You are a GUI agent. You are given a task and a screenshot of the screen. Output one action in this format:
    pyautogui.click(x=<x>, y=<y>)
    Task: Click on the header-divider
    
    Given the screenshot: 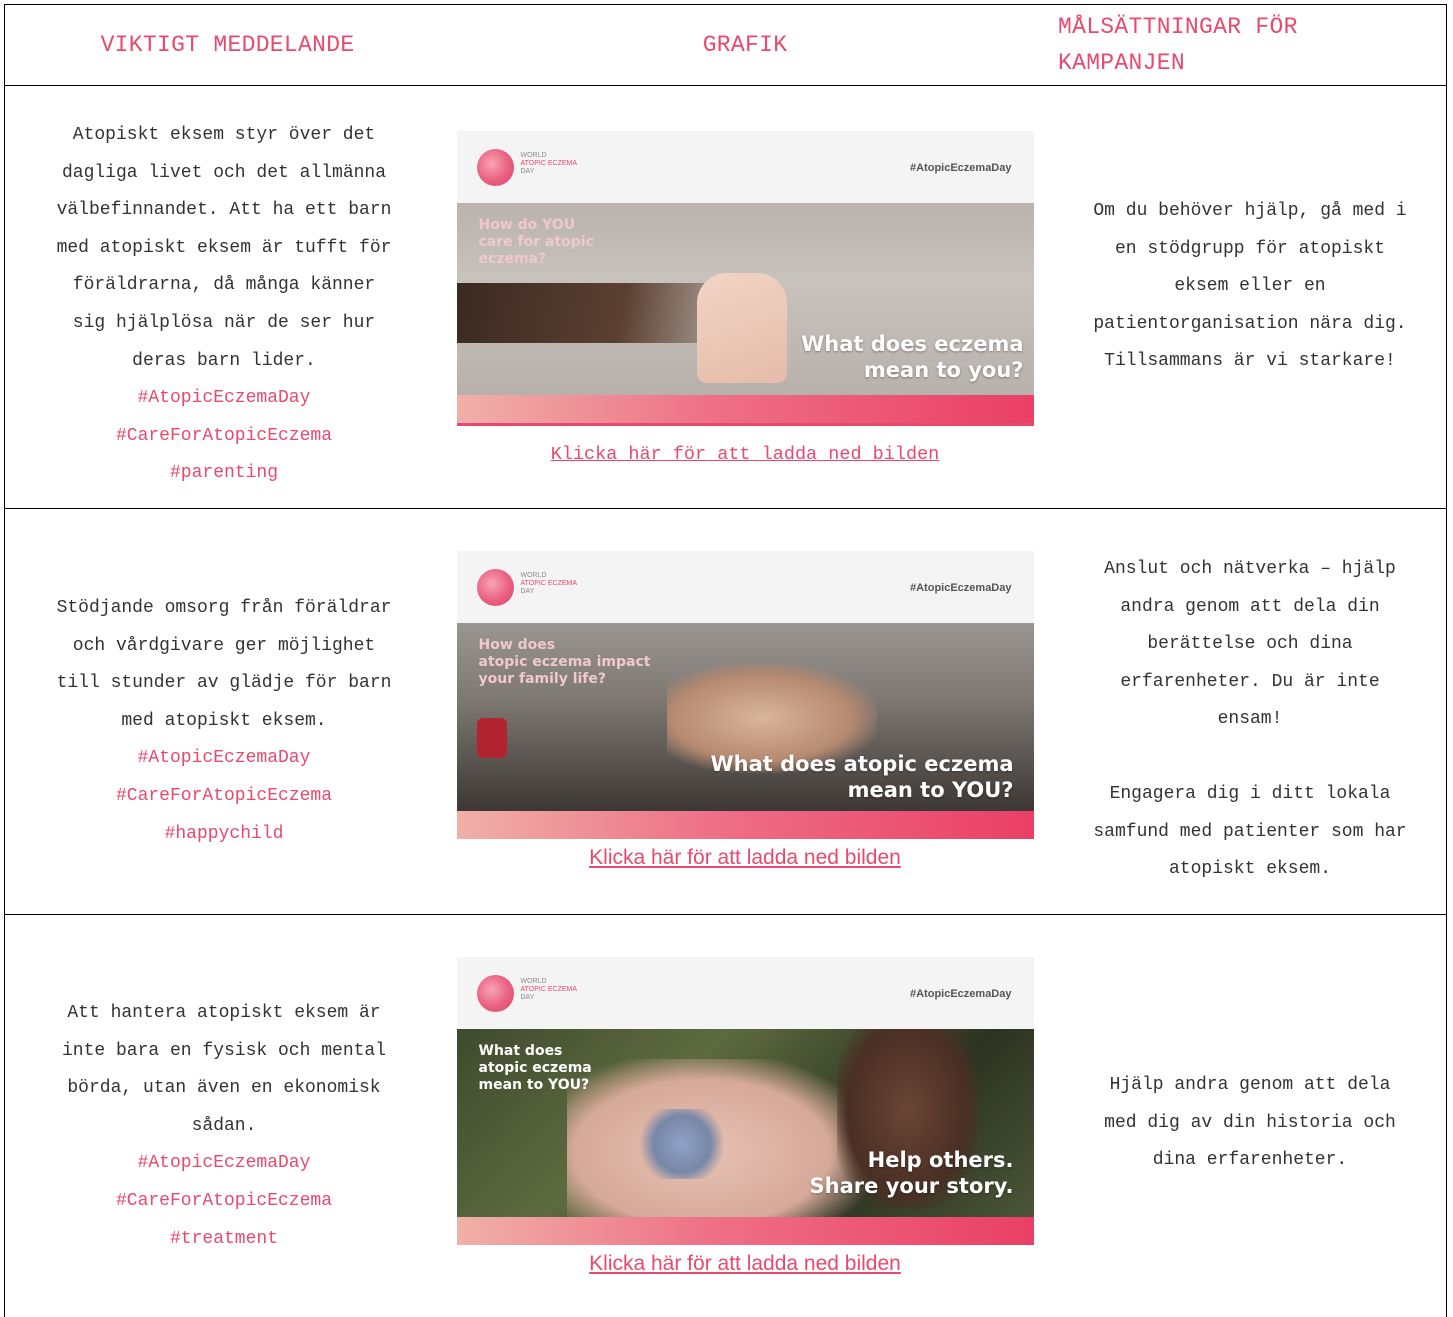 What is the action you would take?
    pyautogui.click(x=725, y=85)
    